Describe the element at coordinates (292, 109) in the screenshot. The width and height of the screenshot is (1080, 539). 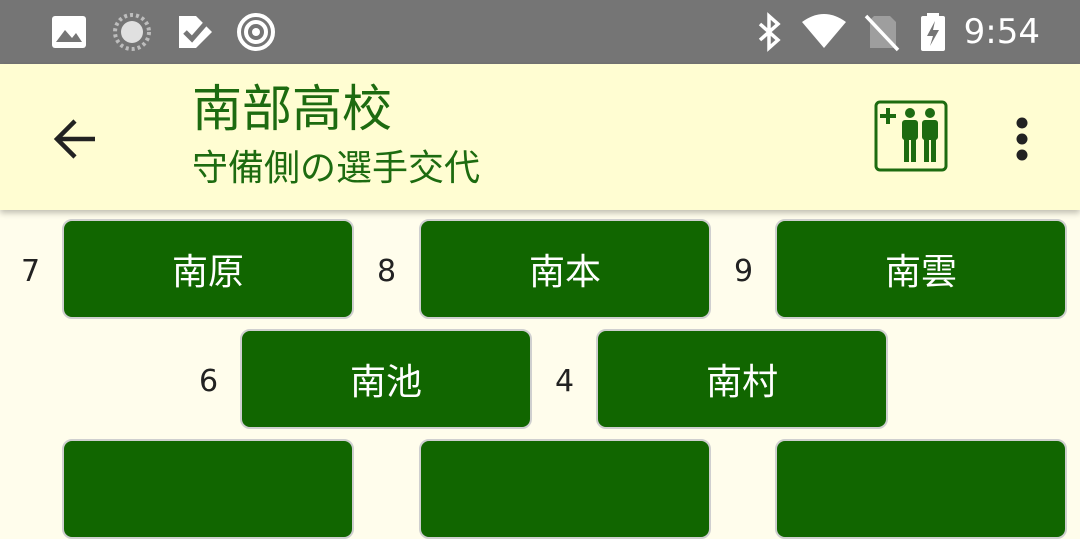
I see `page-title: 南部高校` at that location.